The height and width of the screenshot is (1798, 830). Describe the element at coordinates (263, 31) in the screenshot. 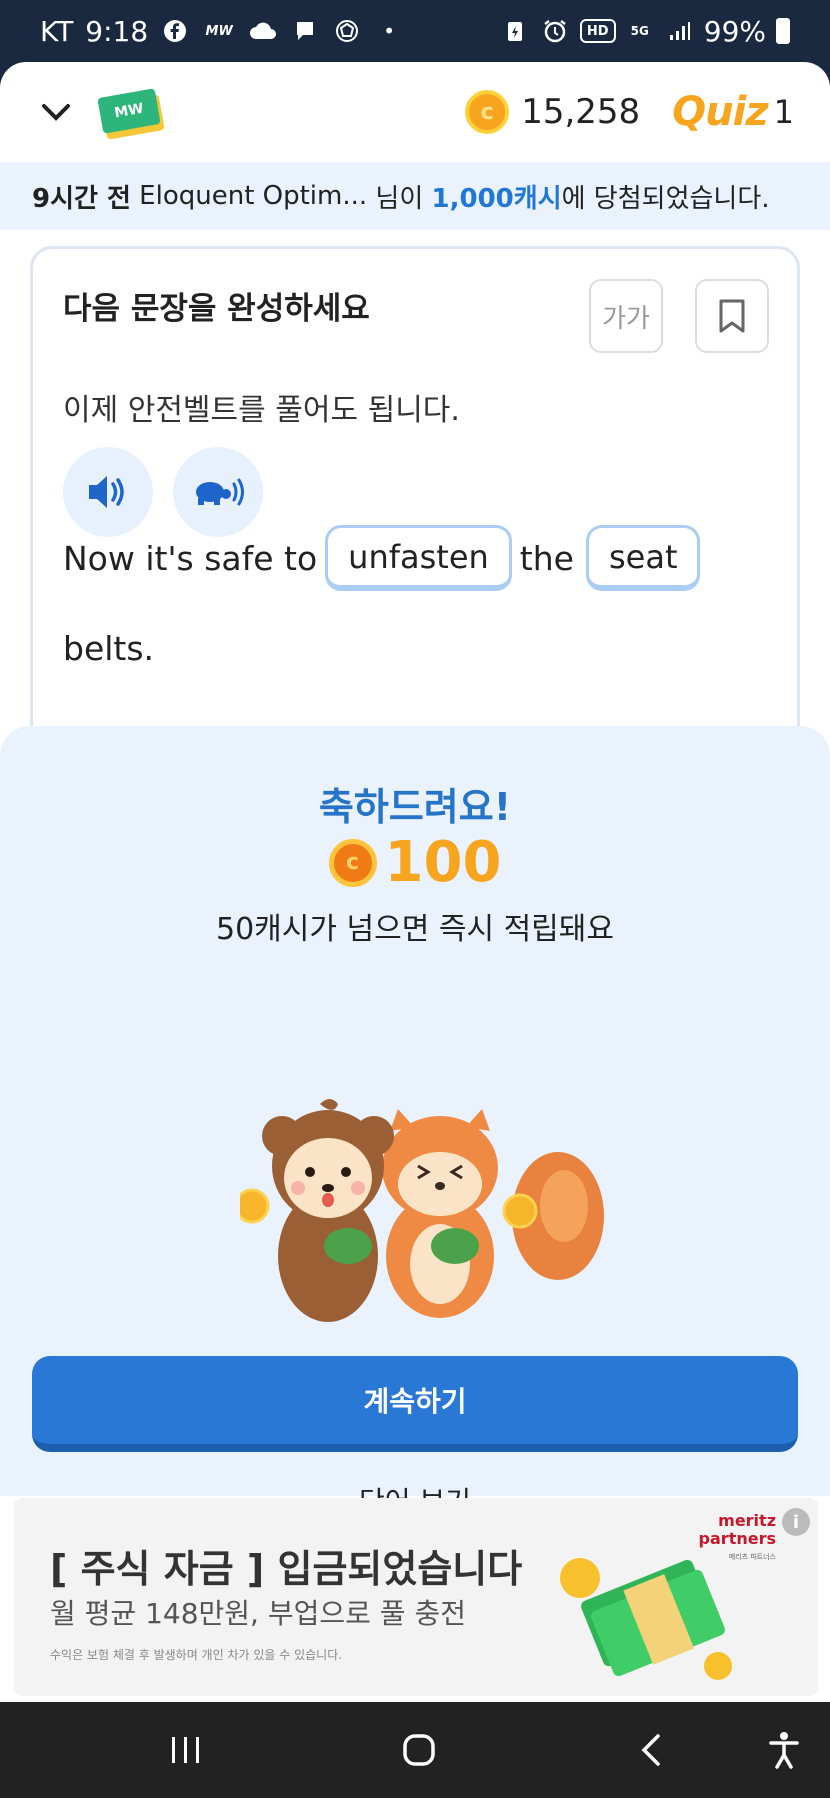

I see `cloud-icon` at that location.